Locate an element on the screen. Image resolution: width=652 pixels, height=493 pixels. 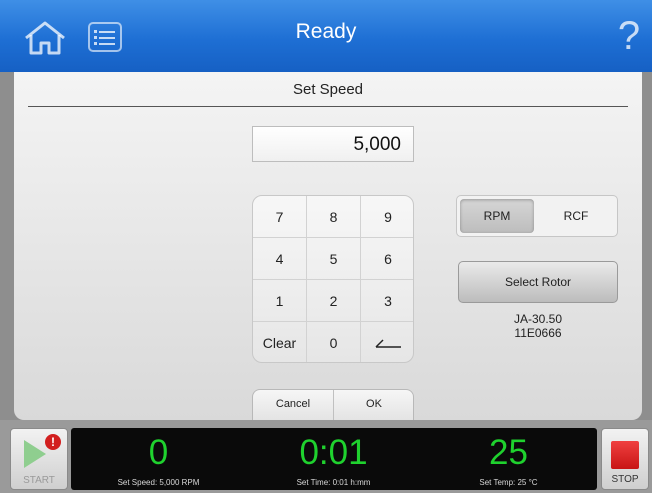
top-bar: Ready ? is located at coordinates (326, 36).